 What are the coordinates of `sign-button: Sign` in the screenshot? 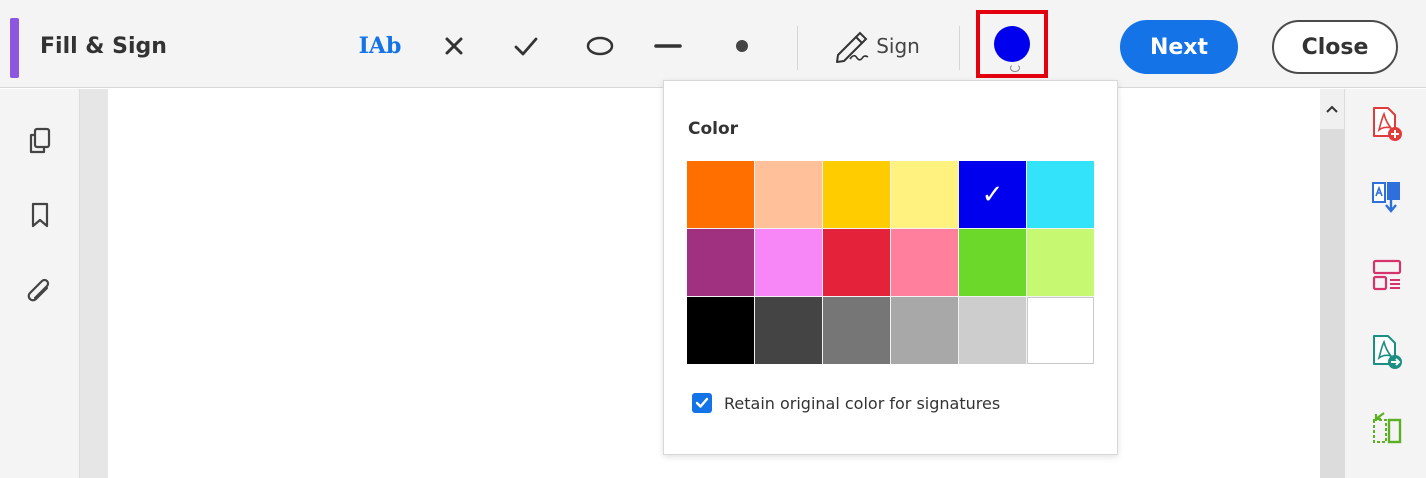 It's located at (876, 46).